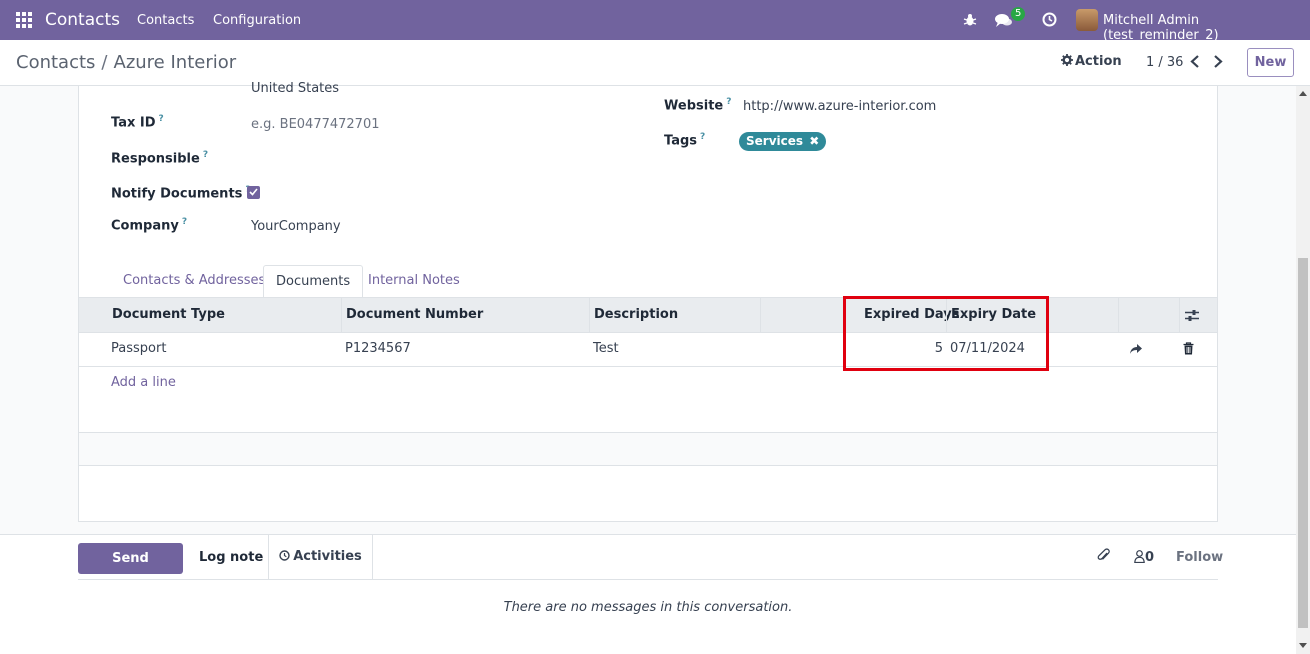 This screenshot has width=1310, height=654. What do you see at coordinates (327, 556) in the screenshot?
I see `activities-label: Activities` at bounding box center [327, 556].